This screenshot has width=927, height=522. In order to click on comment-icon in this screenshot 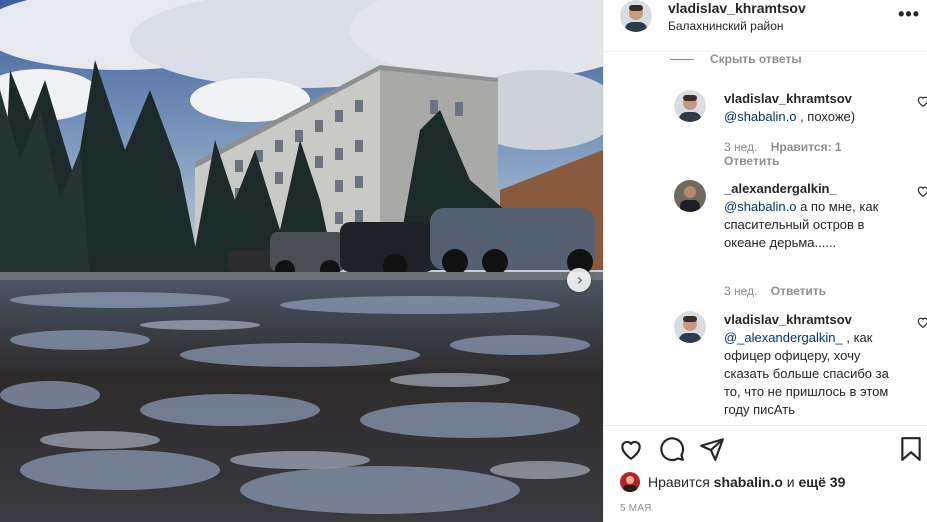, I will do `click(672, 449)`.